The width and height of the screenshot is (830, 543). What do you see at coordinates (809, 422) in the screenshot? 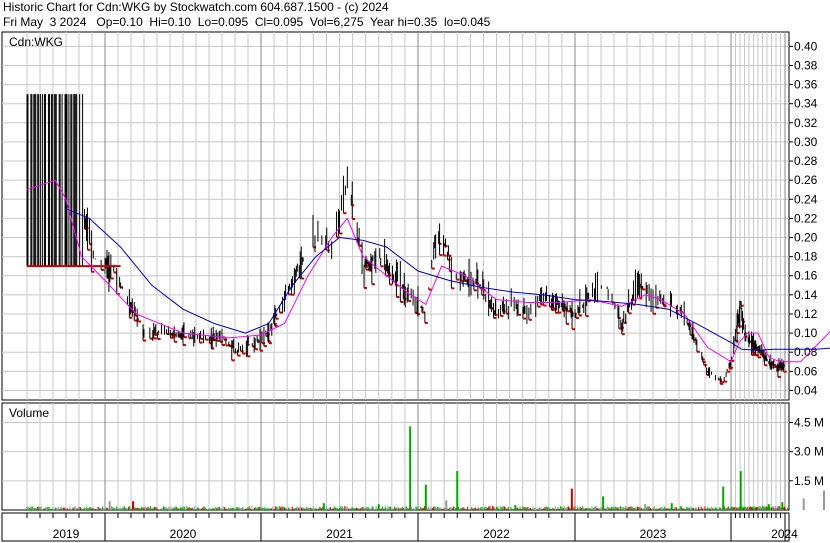
I see `volume-tick-label: 4.5 M` at bounding box center [809, 422].